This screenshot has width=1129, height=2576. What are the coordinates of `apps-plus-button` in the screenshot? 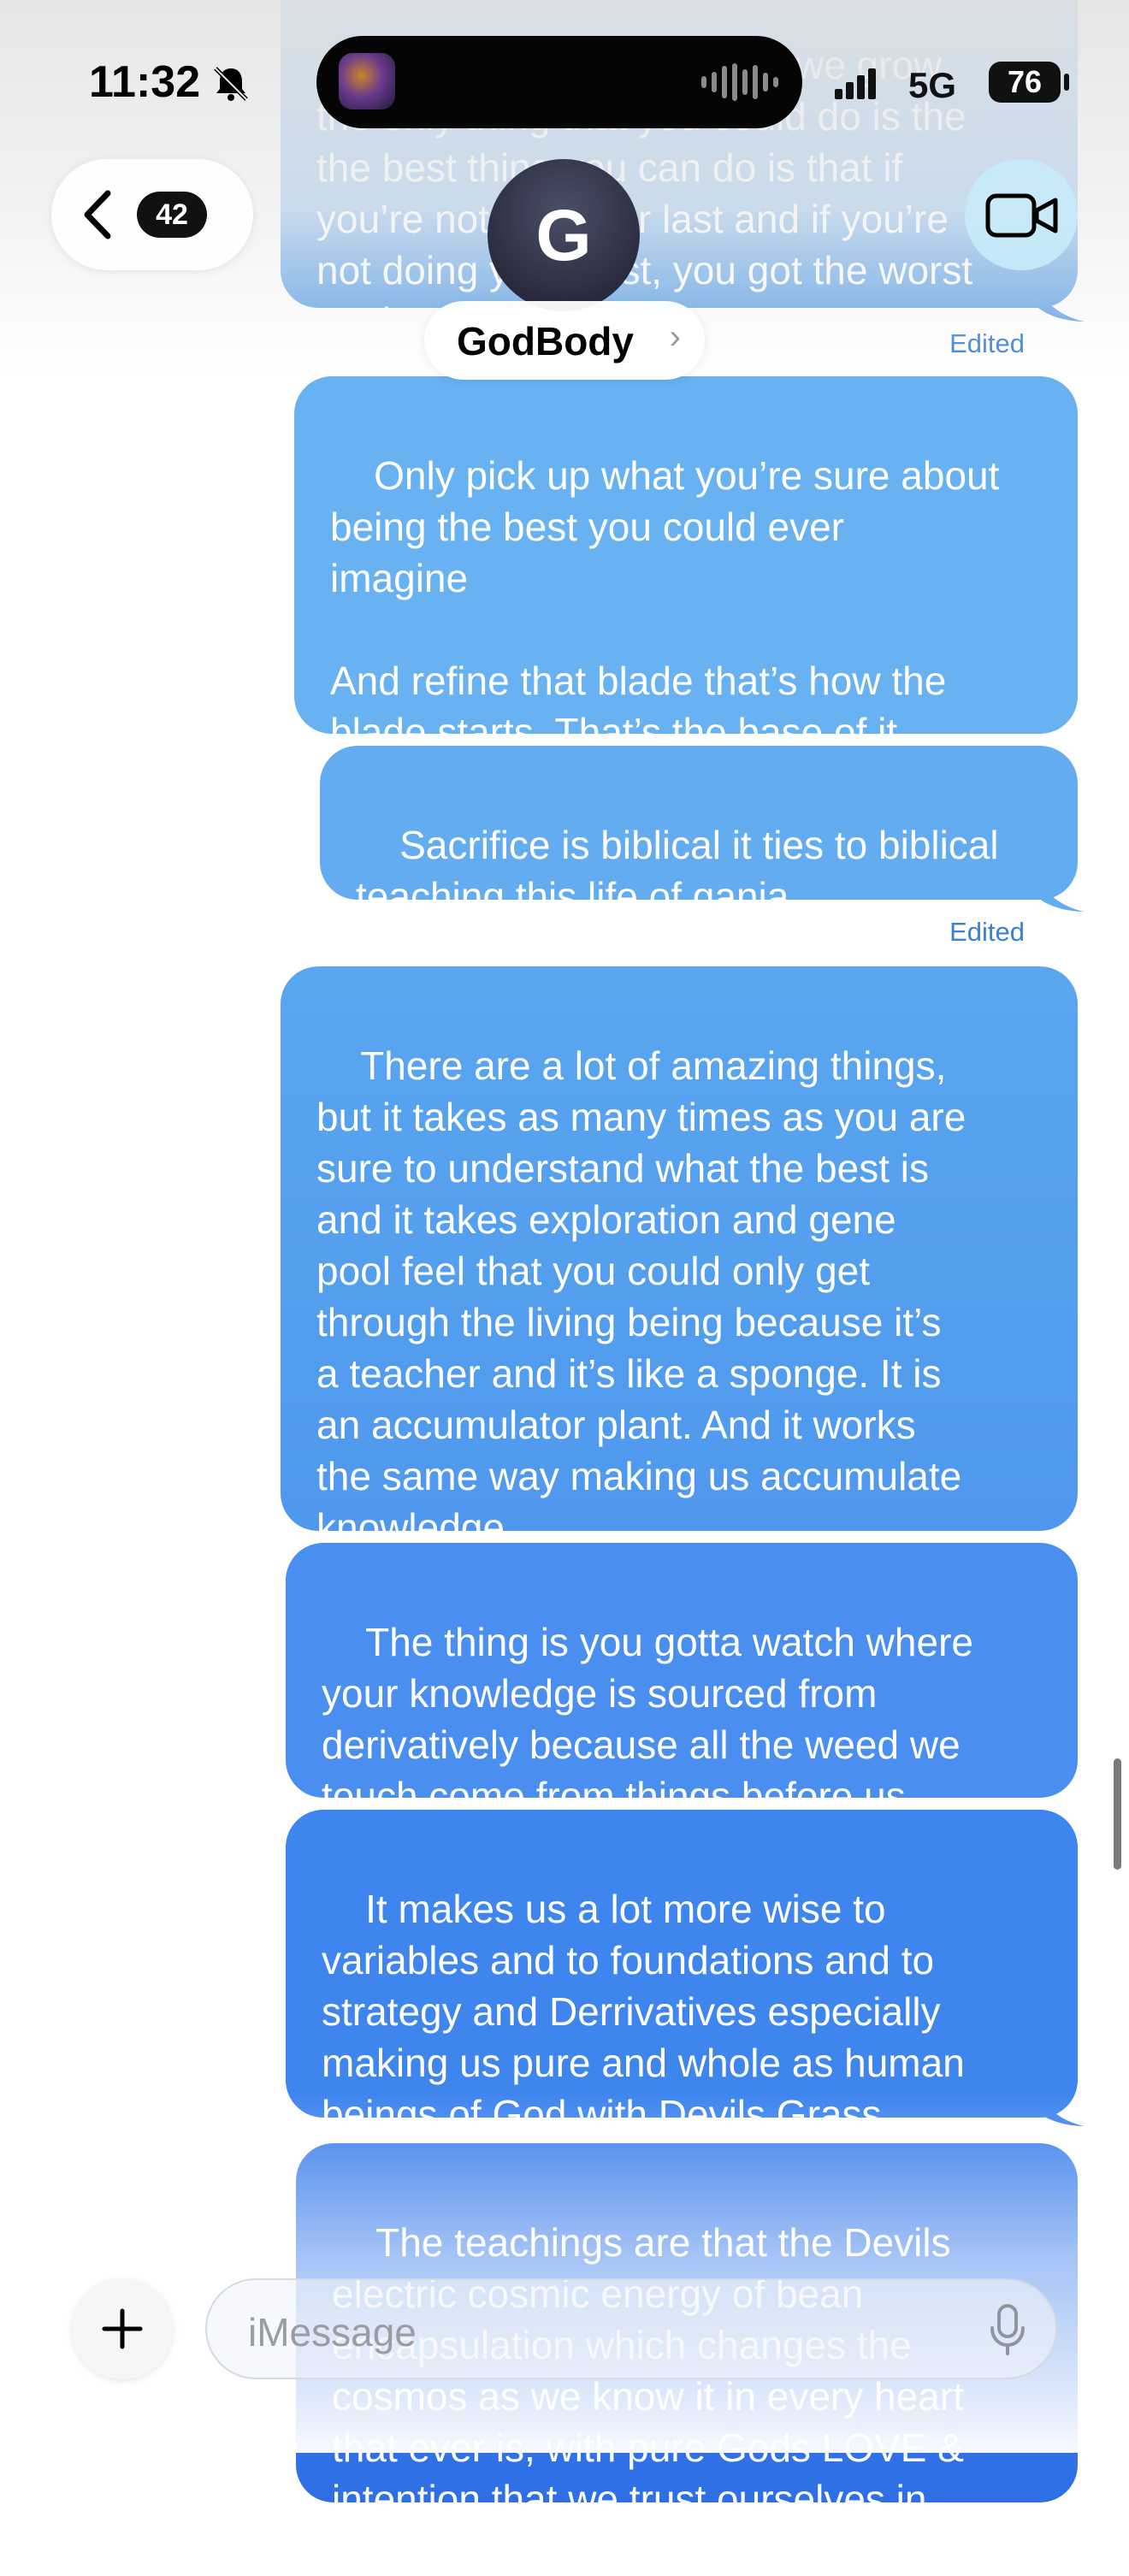 It's located at (123, 2328).